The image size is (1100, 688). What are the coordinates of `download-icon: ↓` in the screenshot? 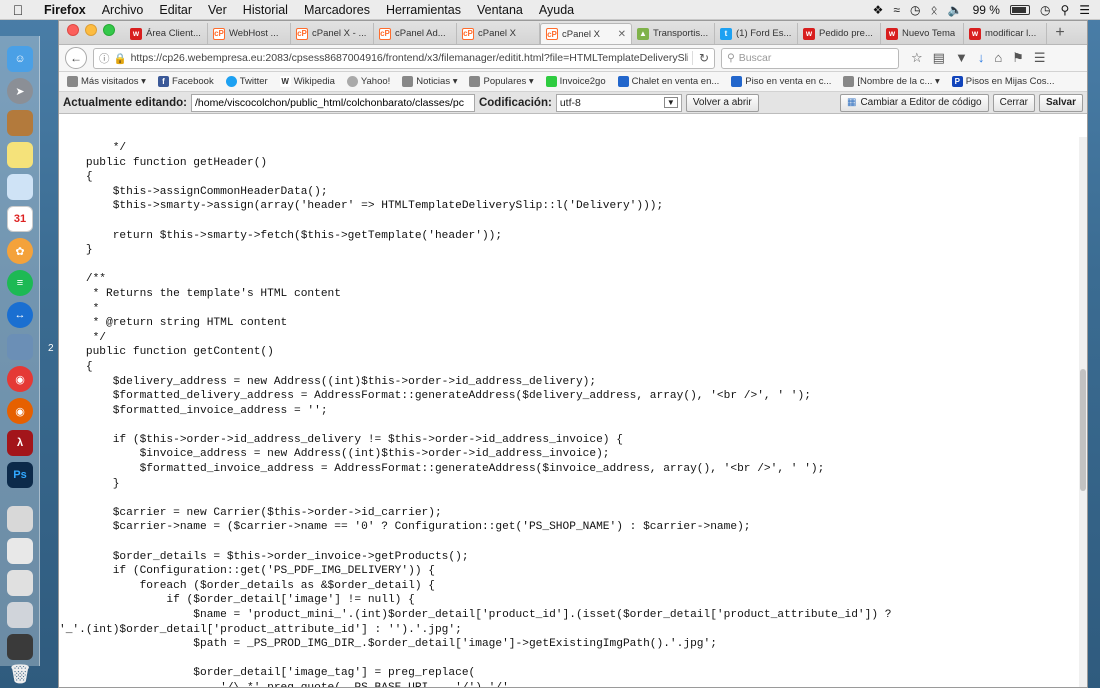 It's located at (981, 58).